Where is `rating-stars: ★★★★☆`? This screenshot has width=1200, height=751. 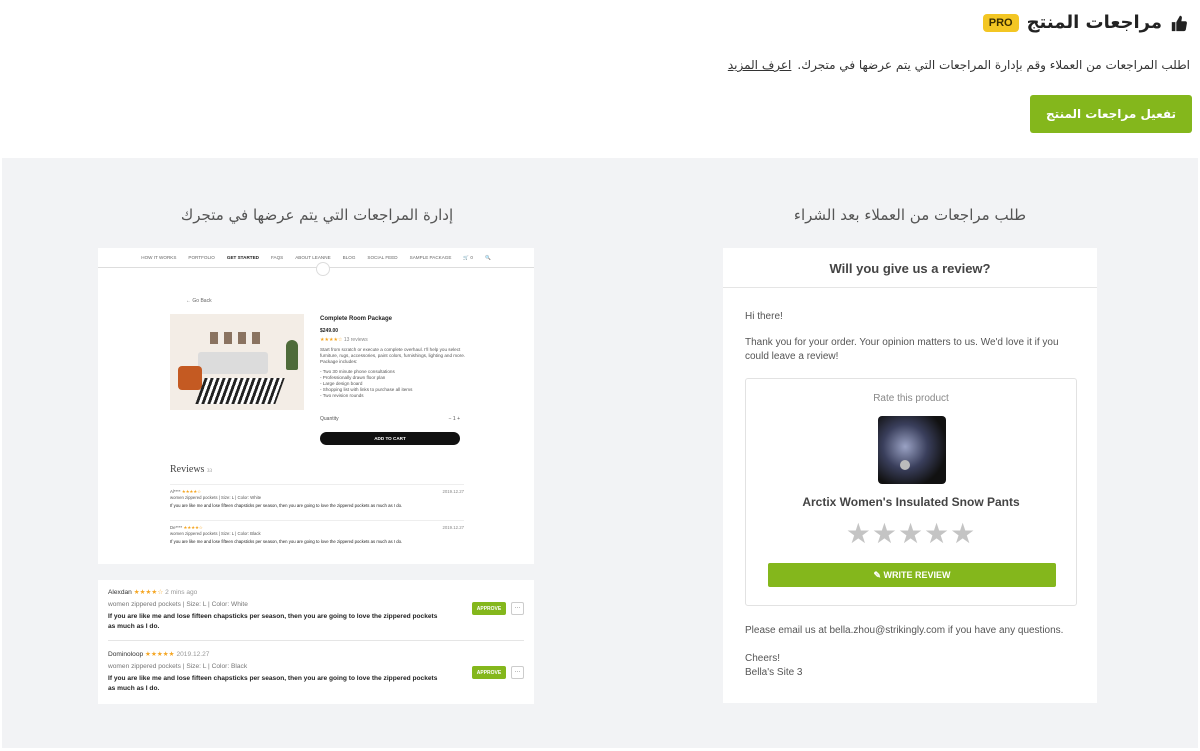
rating-stars: ★★★★☆ is located at coordinates (331, 340).